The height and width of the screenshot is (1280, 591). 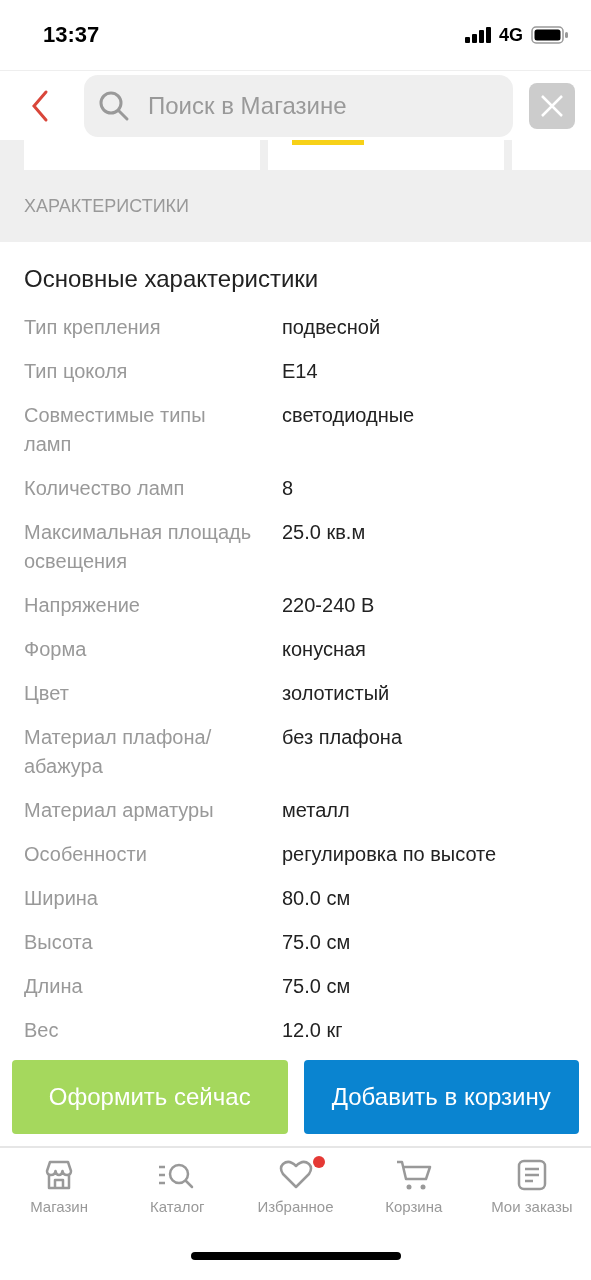 What do you see at coordinates (115, 430) in the screenshot?
I see `spec-label: Совместимые типы ламп` at bounding box center [115, 430].